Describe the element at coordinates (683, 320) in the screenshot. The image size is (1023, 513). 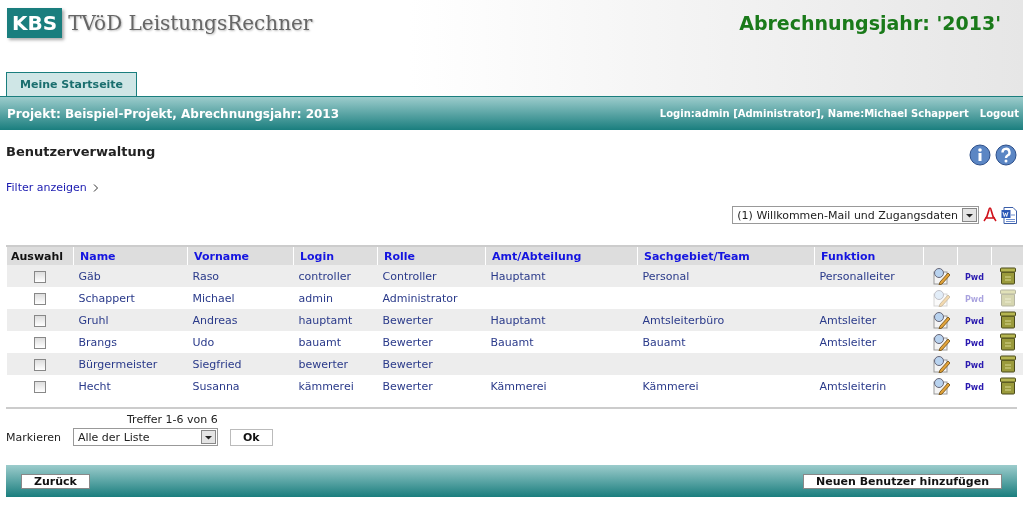
I see `table-cell: Amtsleiterbüro` at that location.